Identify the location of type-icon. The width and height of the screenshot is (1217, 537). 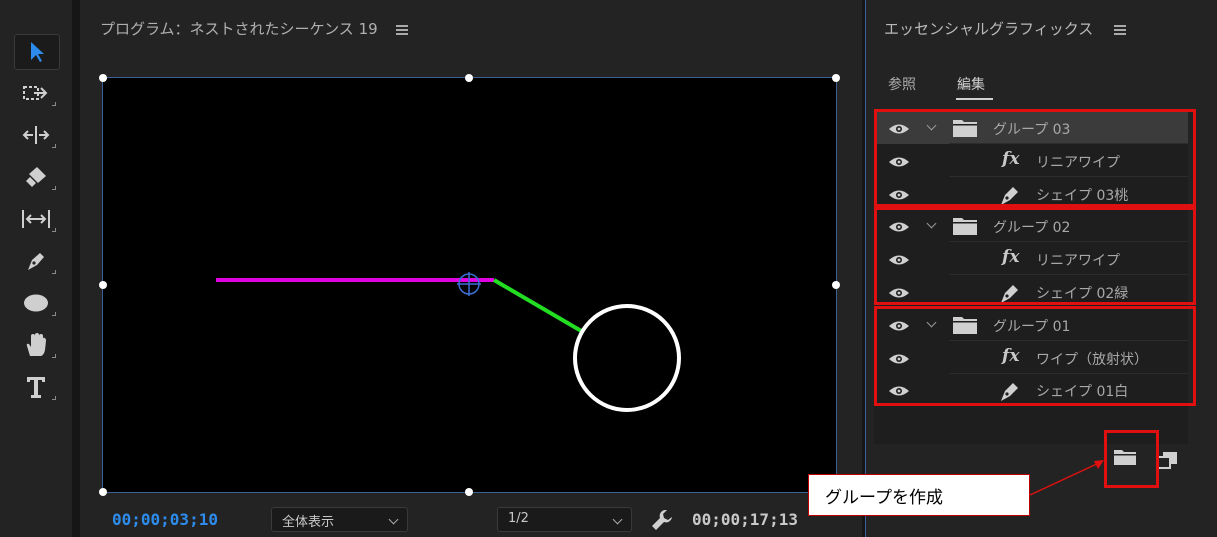
(36, 387).